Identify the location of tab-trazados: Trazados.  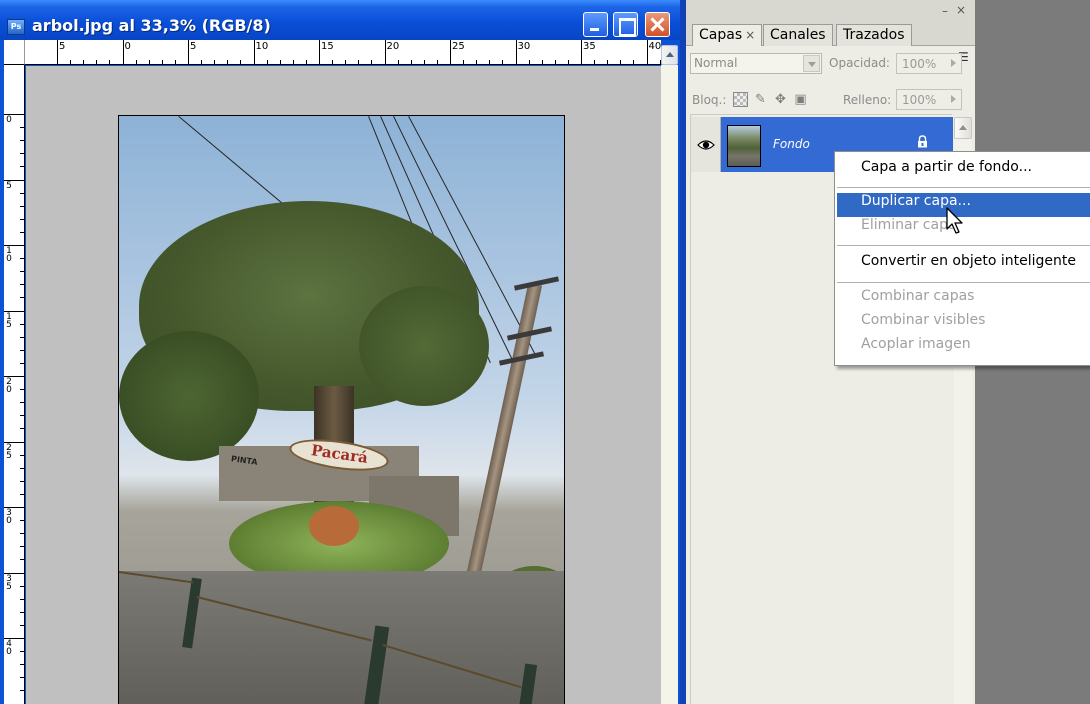
(874, 35).